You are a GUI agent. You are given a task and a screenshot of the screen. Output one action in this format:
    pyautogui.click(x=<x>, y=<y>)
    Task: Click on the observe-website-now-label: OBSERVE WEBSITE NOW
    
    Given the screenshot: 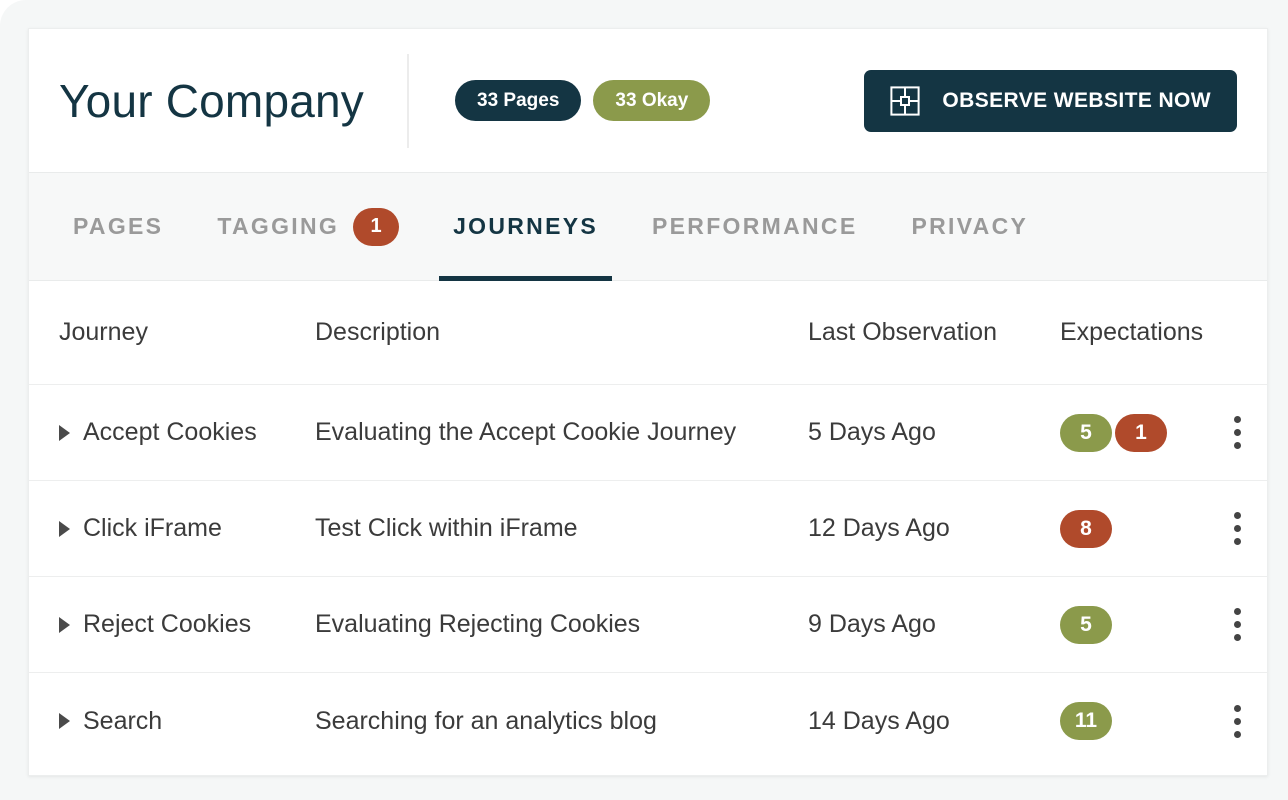 What is the action you would take?
    pyautogui.click(x=1076, y=100)
    